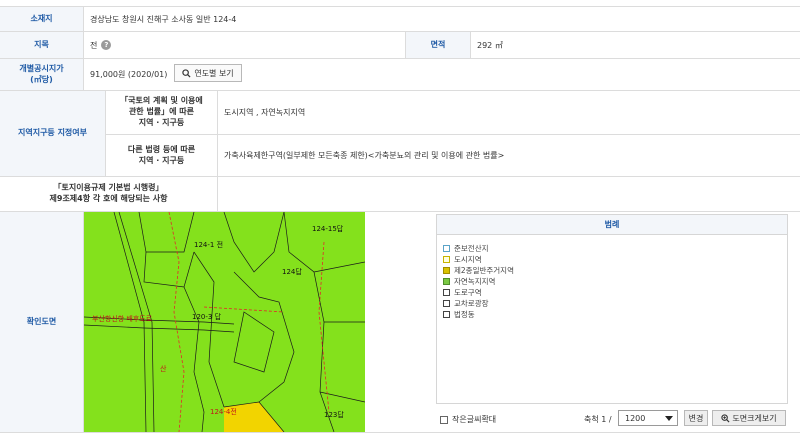 The height and width of the screenshot is (440, 800). Describe the element at coordinates (163, 19) in the screenshot. I see `location-value: 경상남도 창원시 진해구 소사동 일반 124-4` at that location.